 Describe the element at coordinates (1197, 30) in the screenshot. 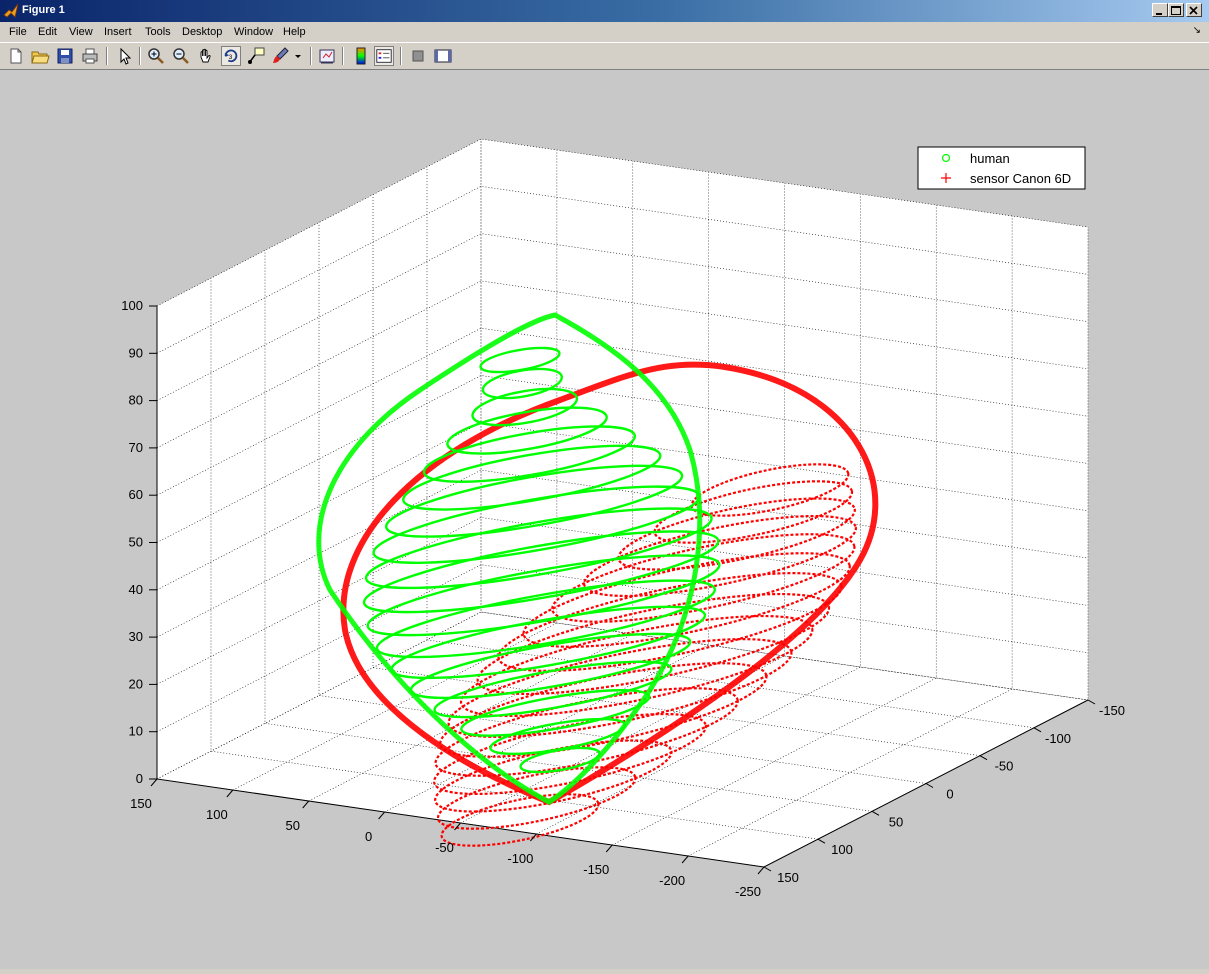

I see `dock-arrow-icon: ↘` at that location.